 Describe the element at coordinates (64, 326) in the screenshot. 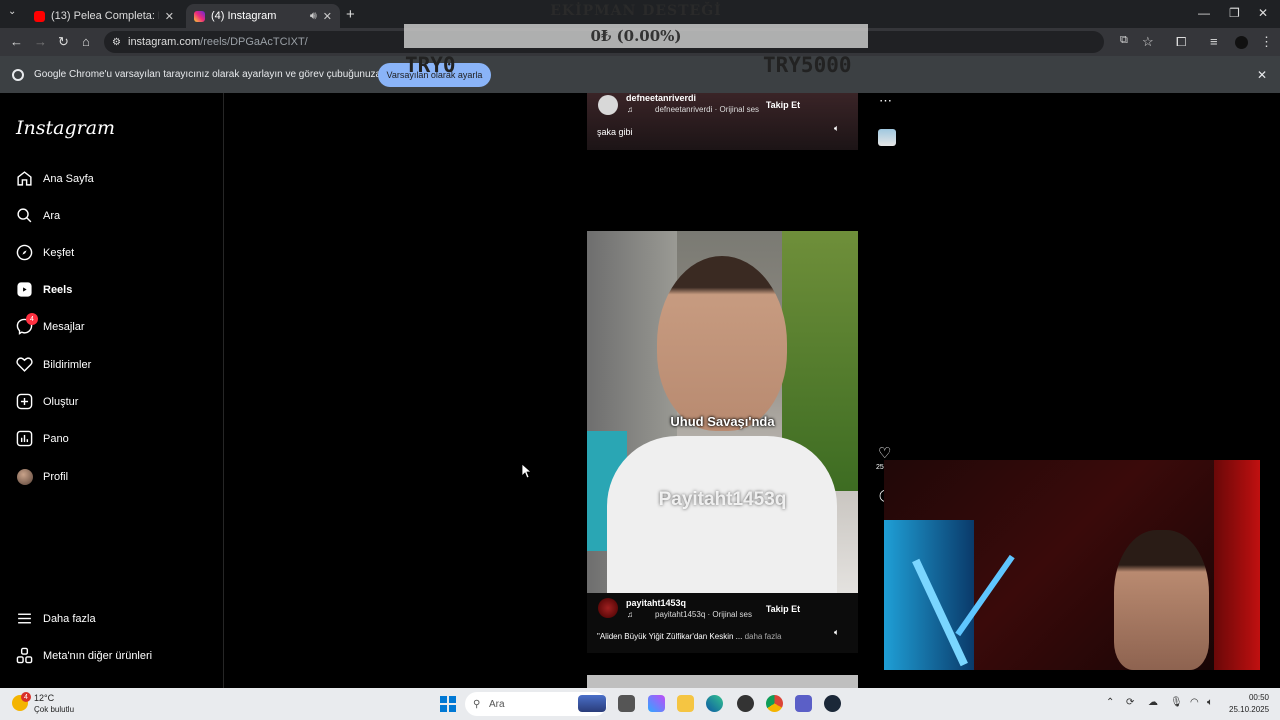

I see `nav-label: Mesajlar` at that location.